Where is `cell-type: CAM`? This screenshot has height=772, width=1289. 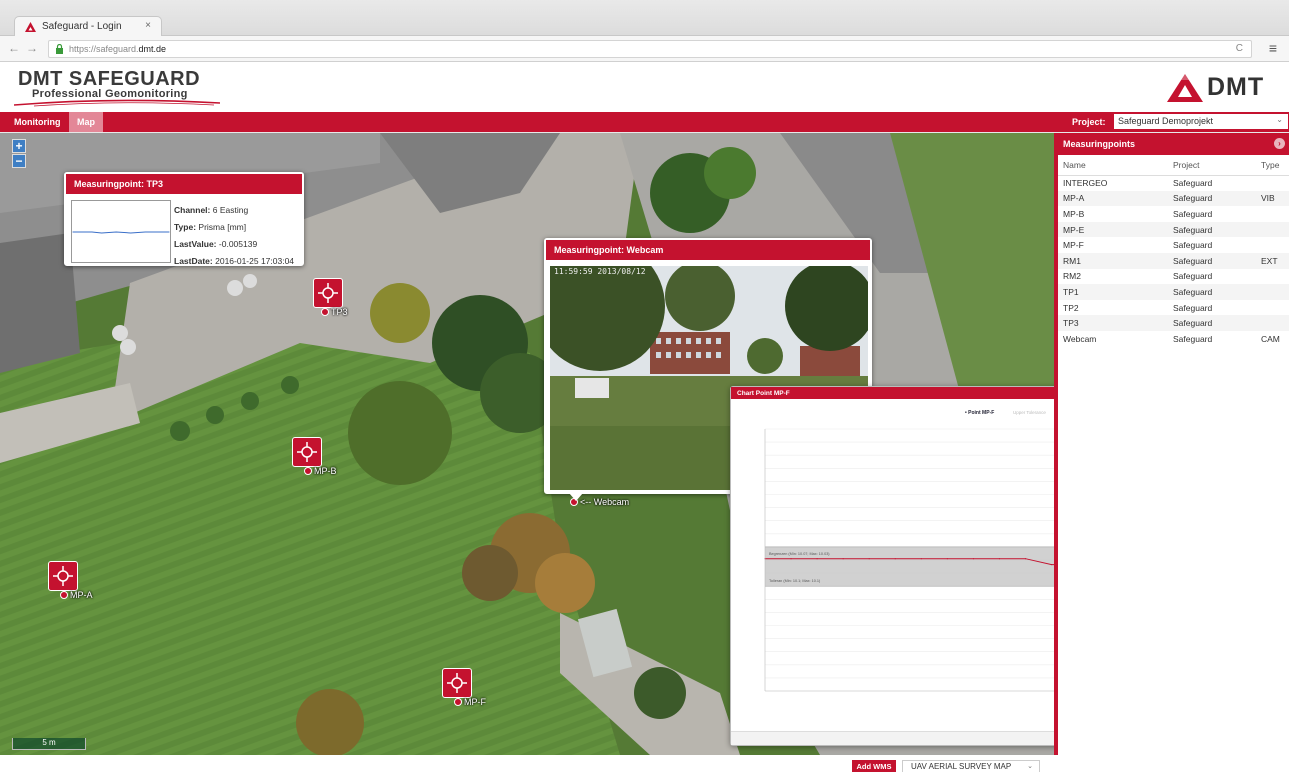
cell-type: CAM is located at coordinates (1270, 338).